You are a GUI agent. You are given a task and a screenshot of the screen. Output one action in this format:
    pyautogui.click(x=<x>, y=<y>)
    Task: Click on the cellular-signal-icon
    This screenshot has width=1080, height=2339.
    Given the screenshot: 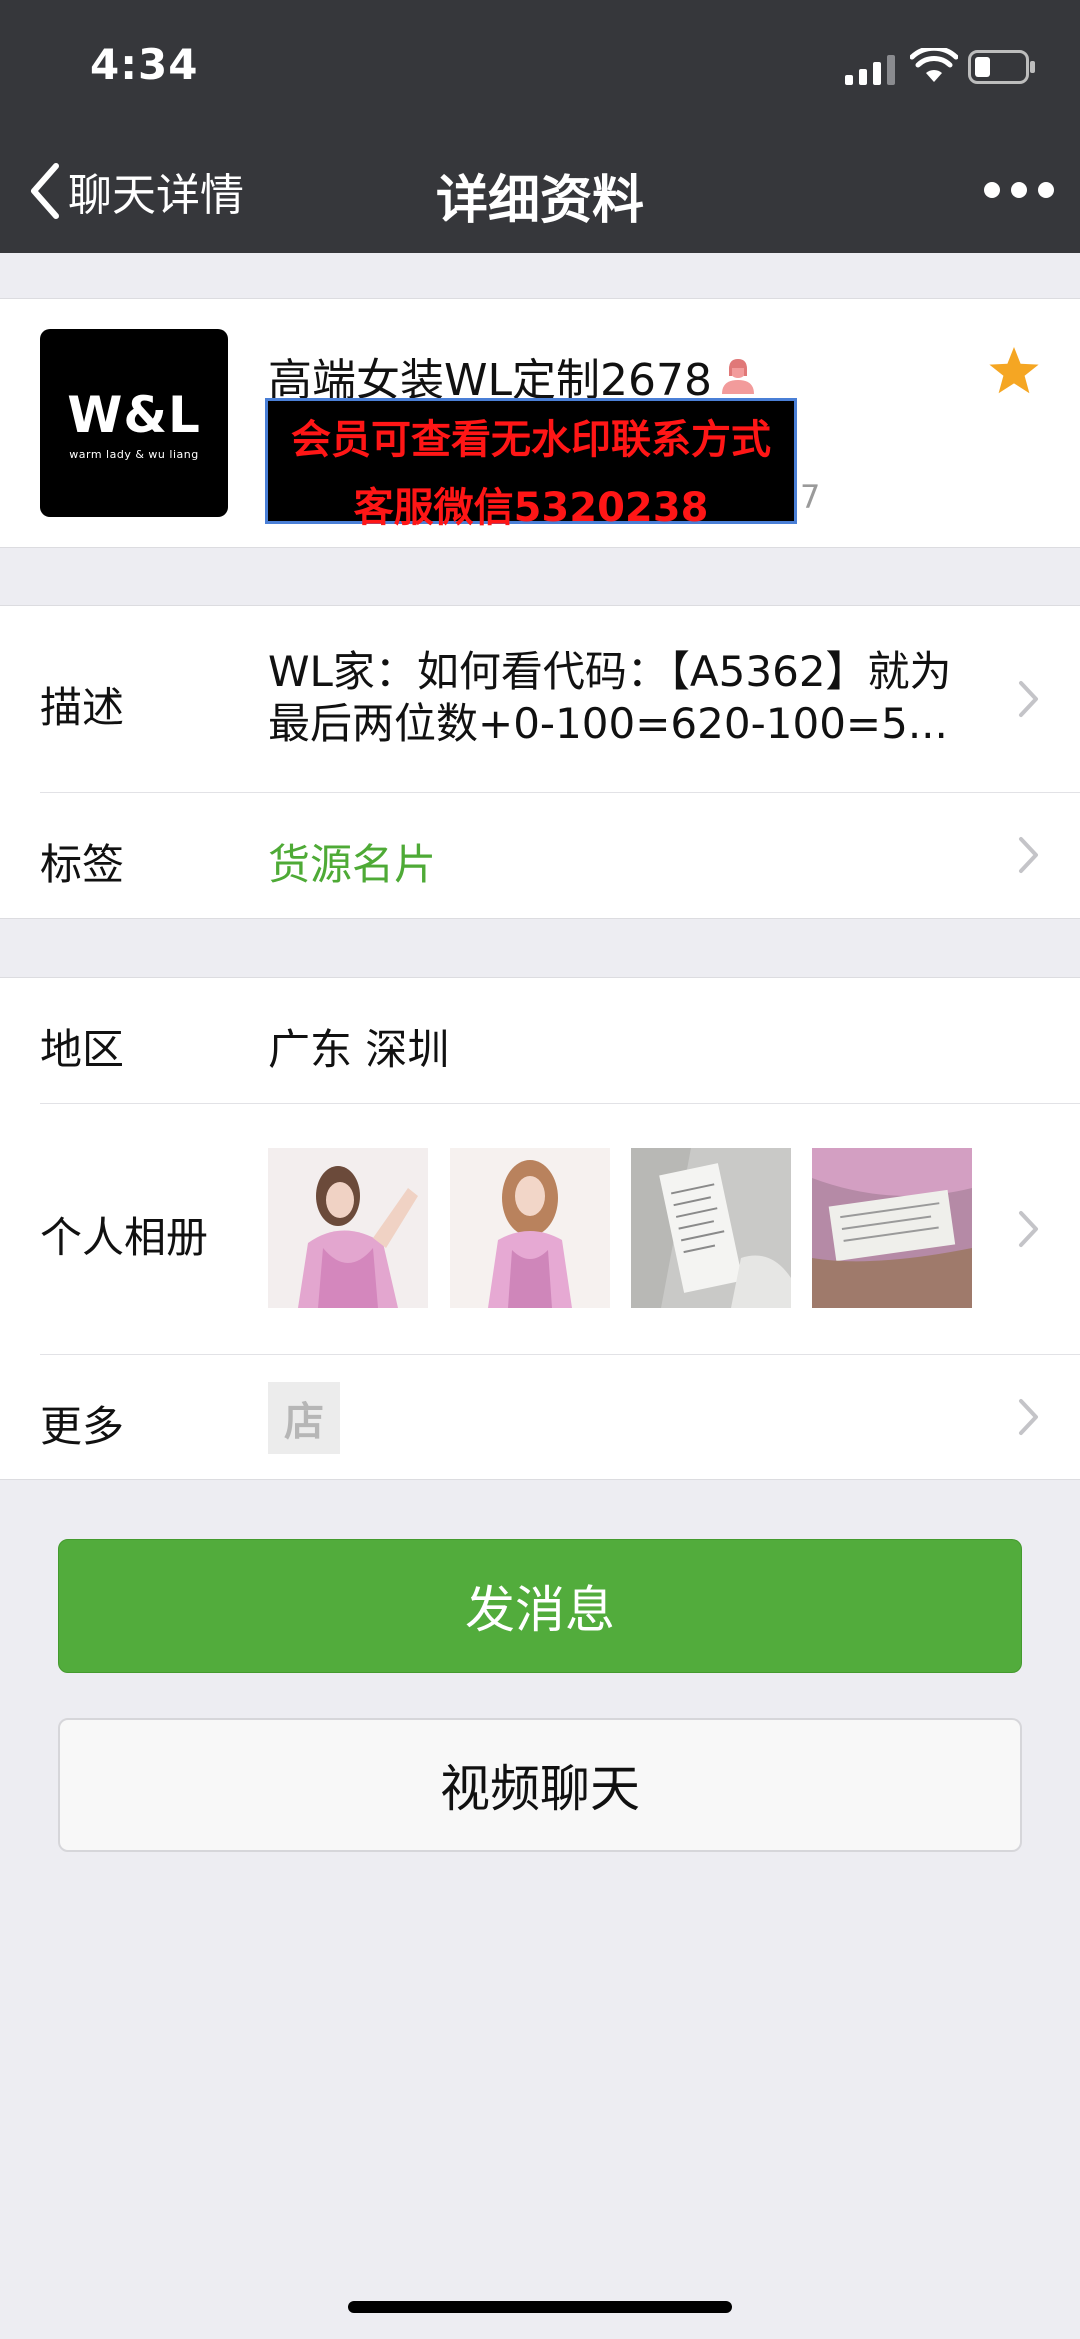 What is the action you would take?
    pyautogui.click(x=870, y=70)
    